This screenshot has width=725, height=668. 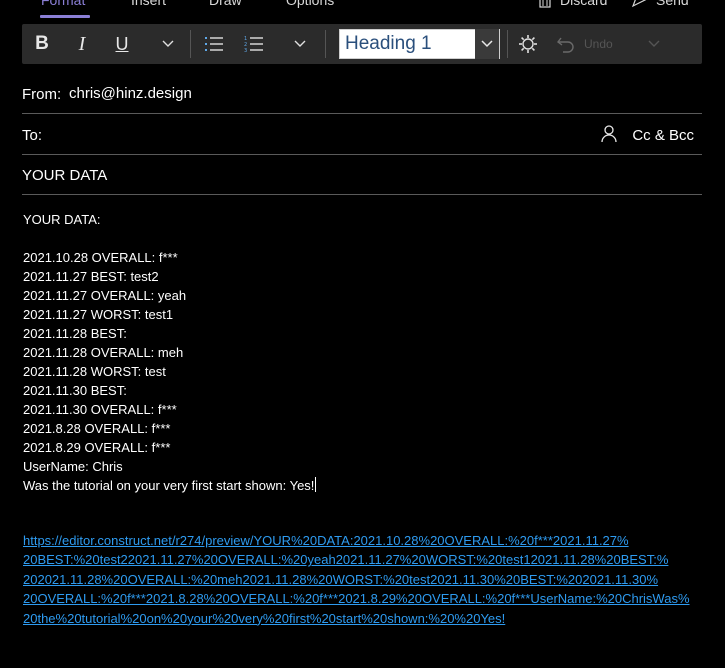 I want to click on body-line: 2021.11.28 BEST:, so click(x=75, y=333).